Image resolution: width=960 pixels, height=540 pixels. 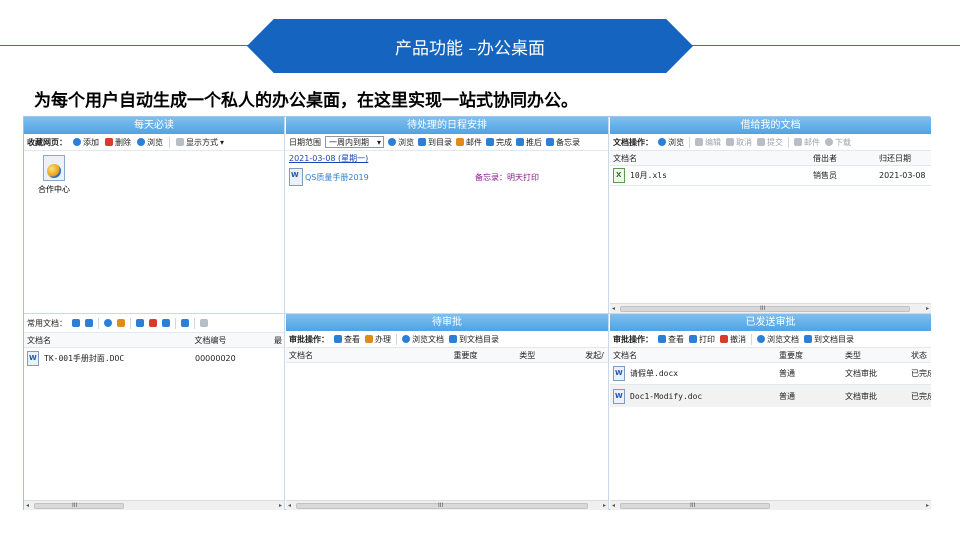 What do you see at coordinates (733, 339) in the screenshot?
I see `revoke-button: 撤消` at bounding box center [733, 339].